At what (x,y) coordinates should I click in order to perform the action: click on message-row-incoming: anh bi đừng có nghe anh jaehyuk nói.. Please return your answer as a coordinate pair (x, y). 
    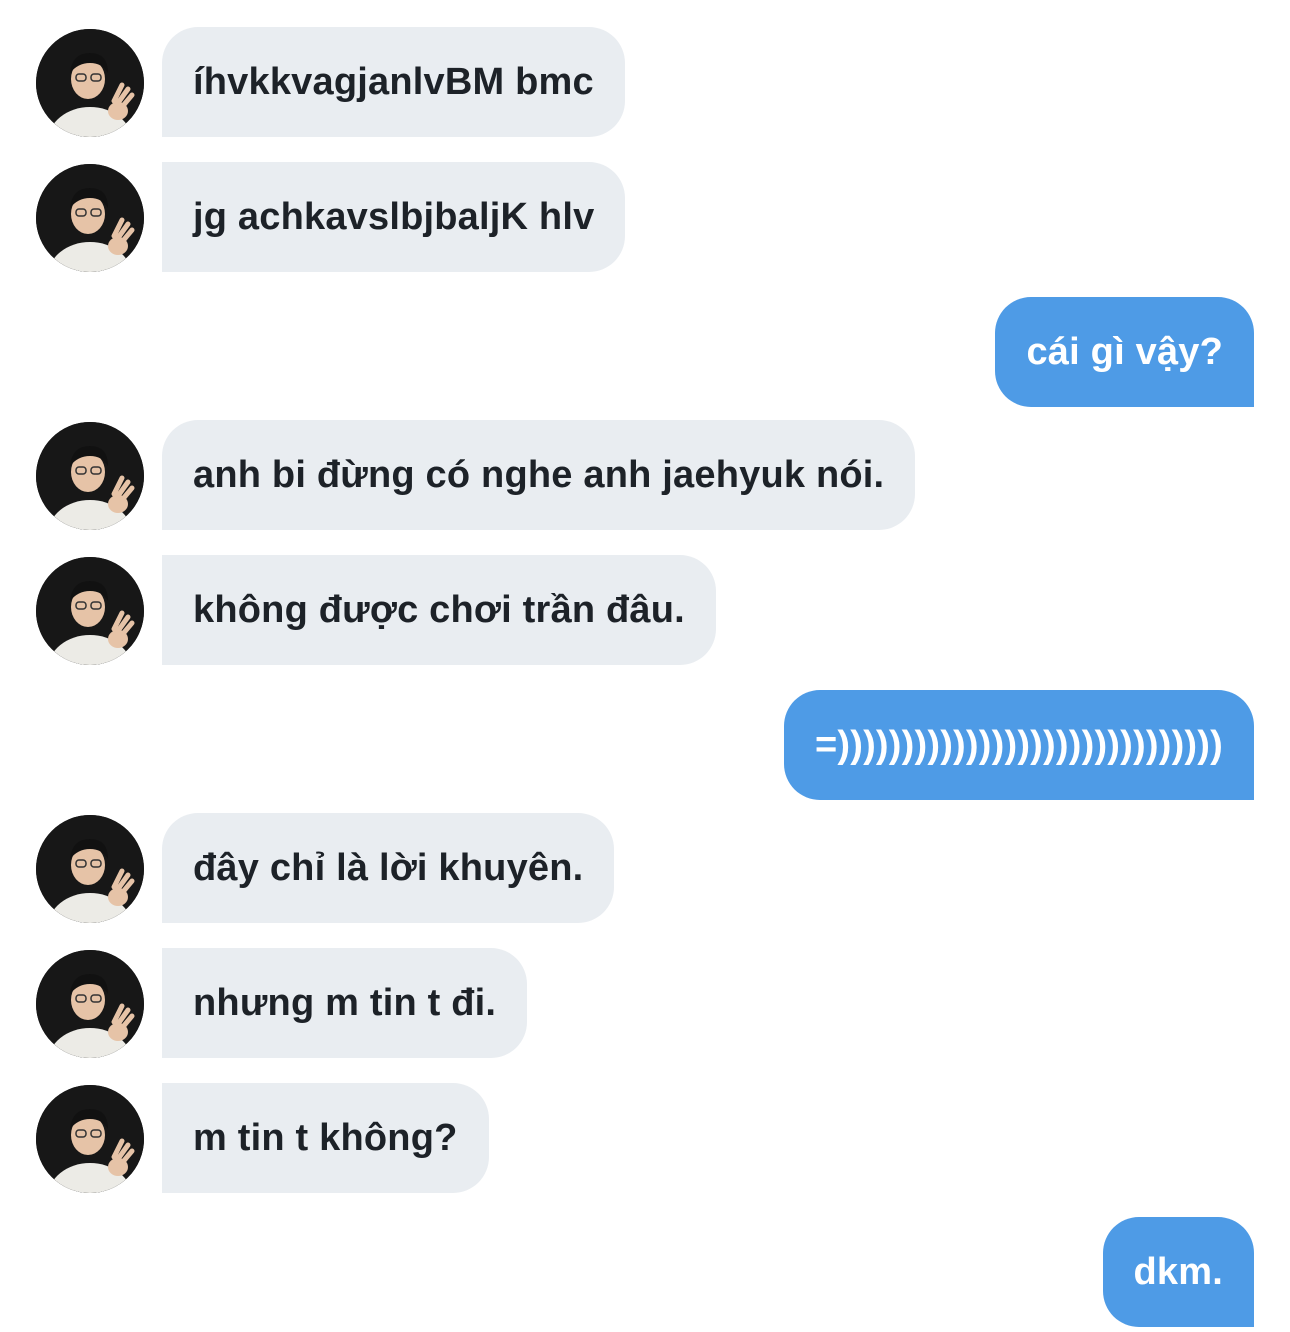
    Looking at the image, I should click on (645, 475).